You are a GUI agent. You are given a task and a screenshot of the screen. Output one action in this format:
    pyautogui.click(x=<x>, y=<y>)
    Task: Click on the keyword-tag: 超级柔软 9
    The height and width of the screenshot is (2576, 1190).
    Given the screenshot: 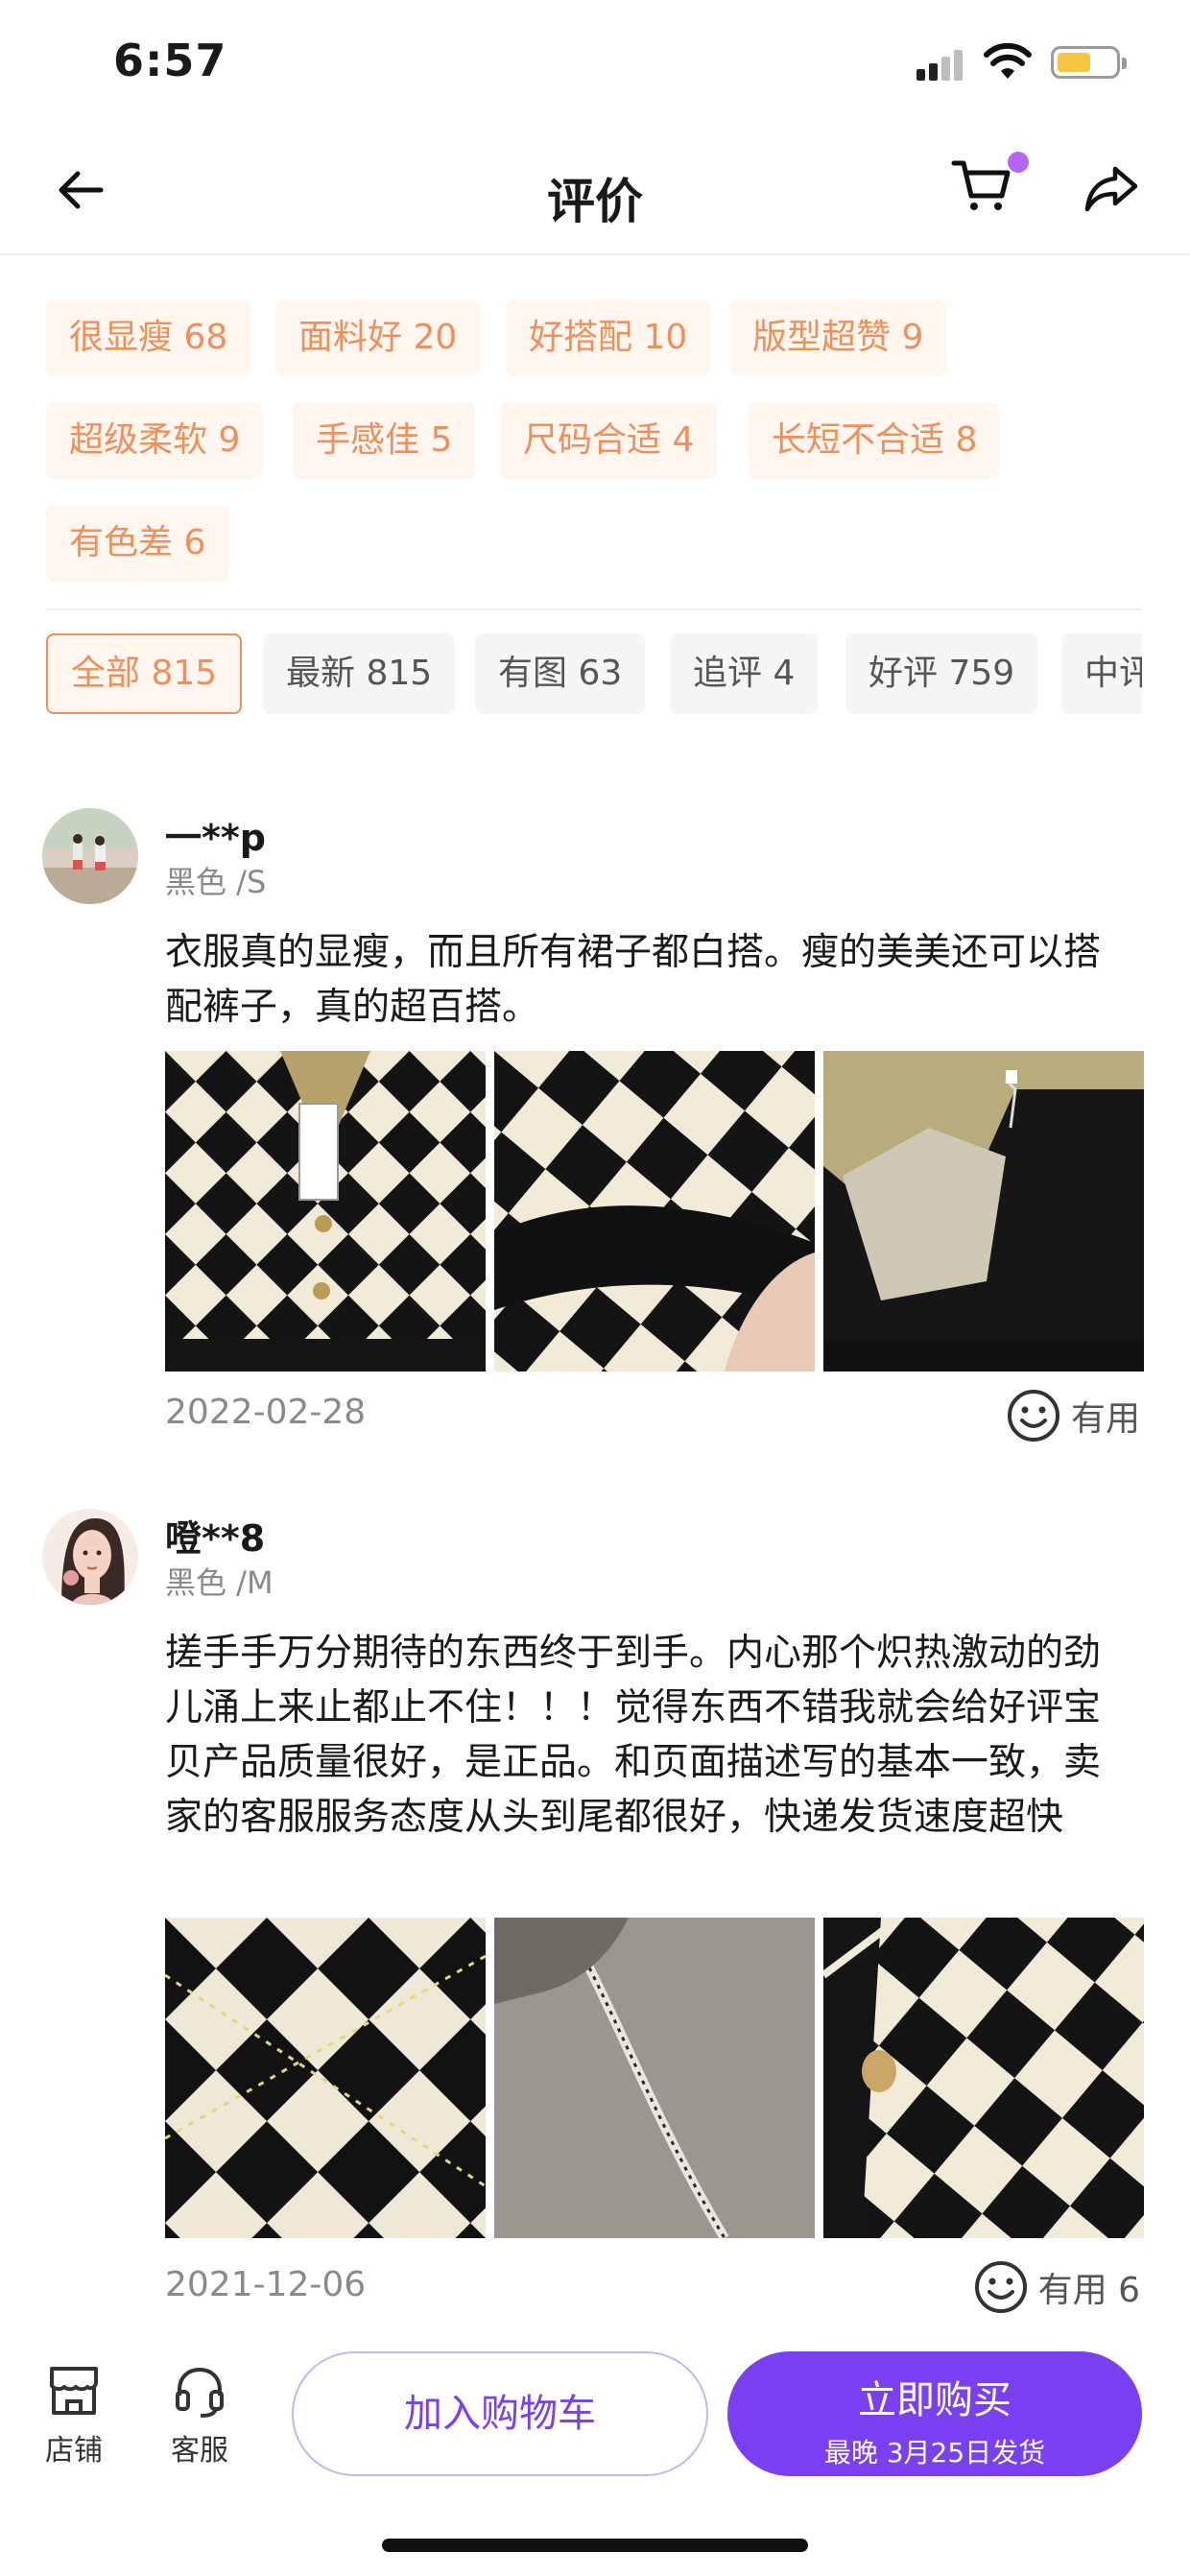 What is the action you would take?
    pyautogui.click(x=155, y=440)
    